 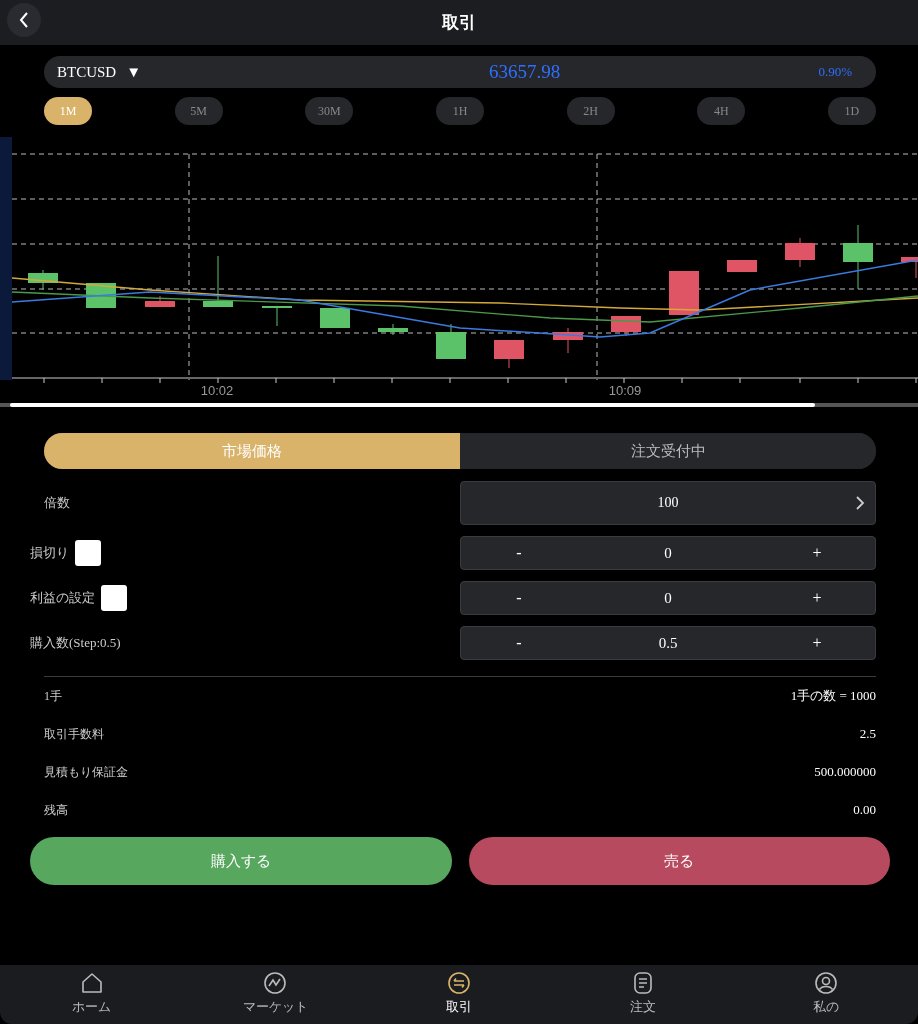 I want to click on time-label: 10:09, so click(x=625, y=390).